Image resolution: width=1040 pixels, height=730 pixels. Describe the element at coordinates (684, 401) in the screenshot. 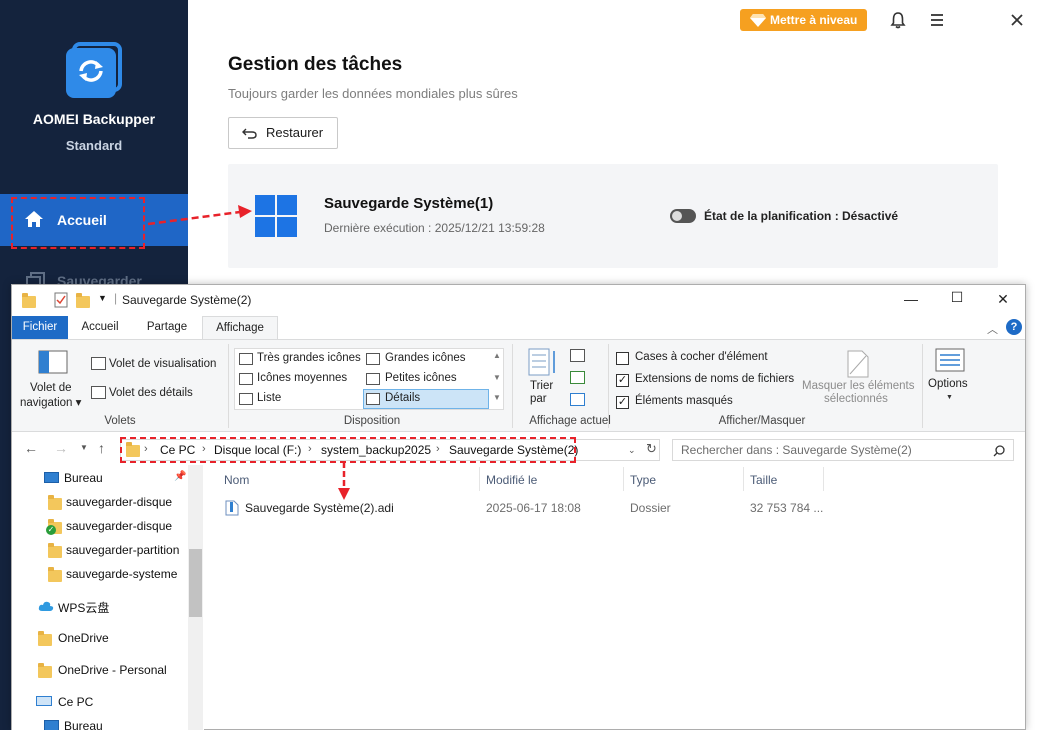

I see `hidden-items-label: Éléments masqués` at that location.